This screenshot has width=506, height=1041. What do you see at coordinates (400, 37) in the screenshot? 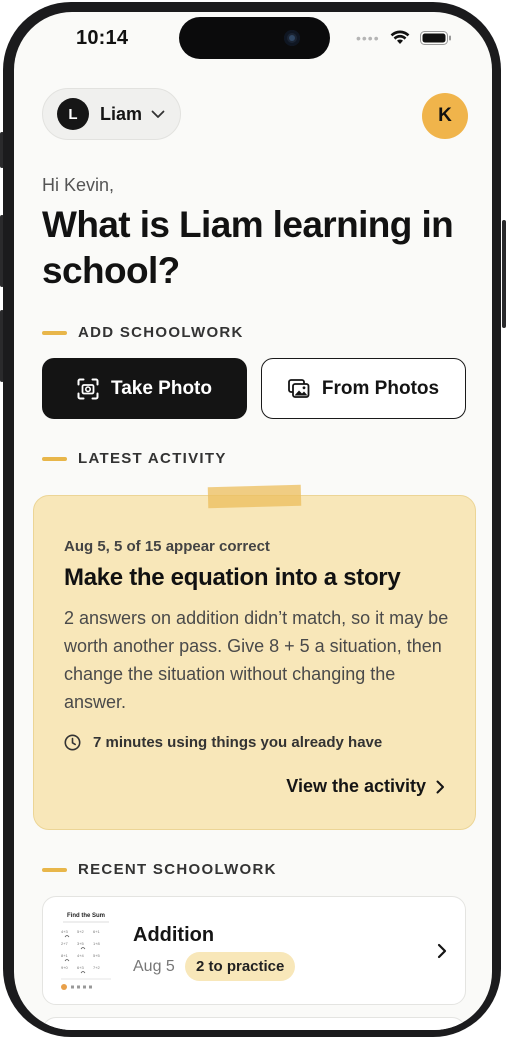
I see `wifi-icon` at bounding box center [400, 37].